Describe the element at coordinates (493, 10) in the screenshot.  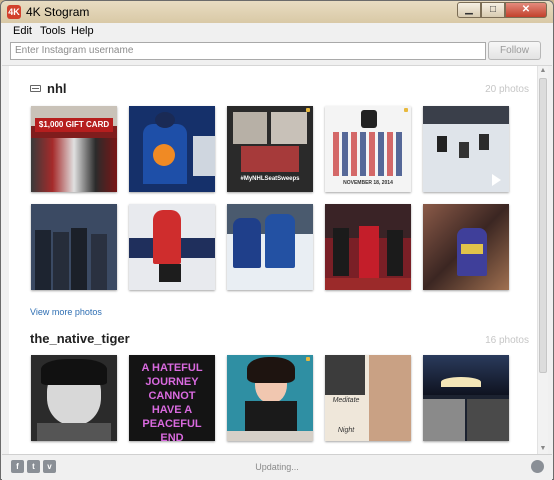
I see `maximize-button: □` at that location.